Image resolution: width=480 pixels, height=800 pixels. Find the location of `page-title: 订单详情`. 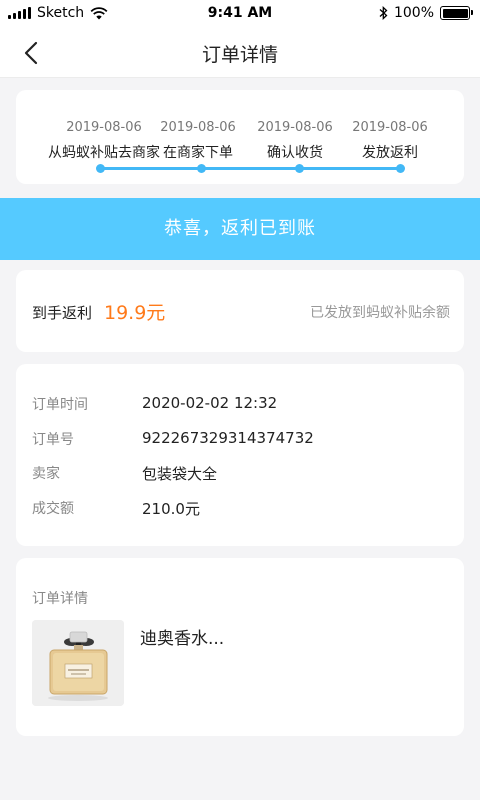

page-title: 订单详情 is located at coordinates (239, 55).